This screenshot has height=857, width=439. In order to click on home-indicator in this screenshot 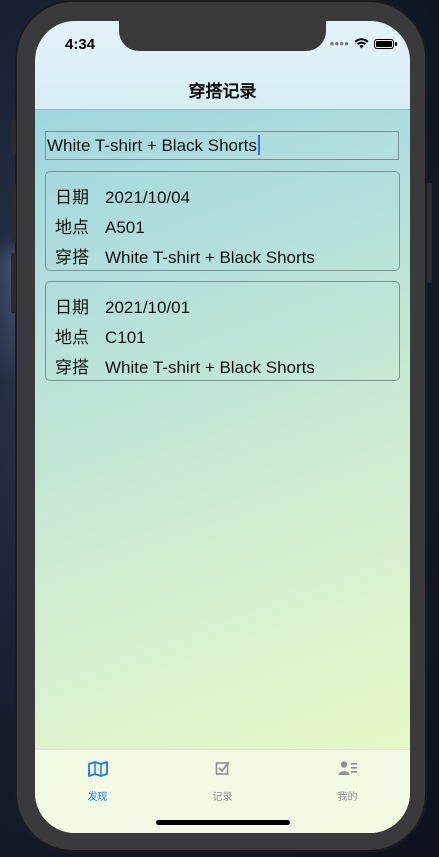, I will do `click(223, 822)`.